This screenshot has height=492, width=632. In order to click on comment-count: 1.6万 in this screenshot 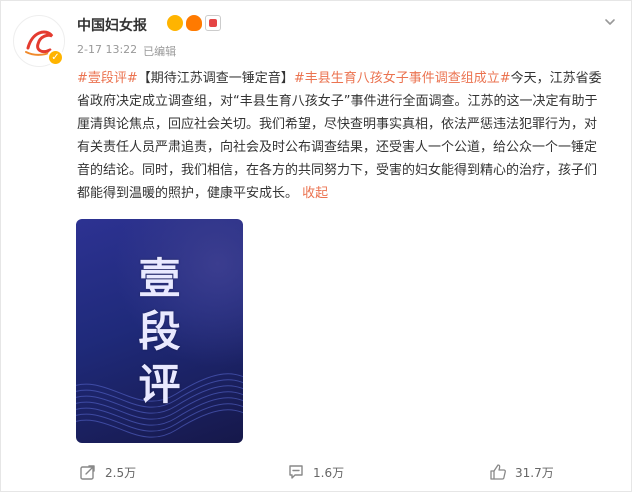, I will do `click(329, 472)`.